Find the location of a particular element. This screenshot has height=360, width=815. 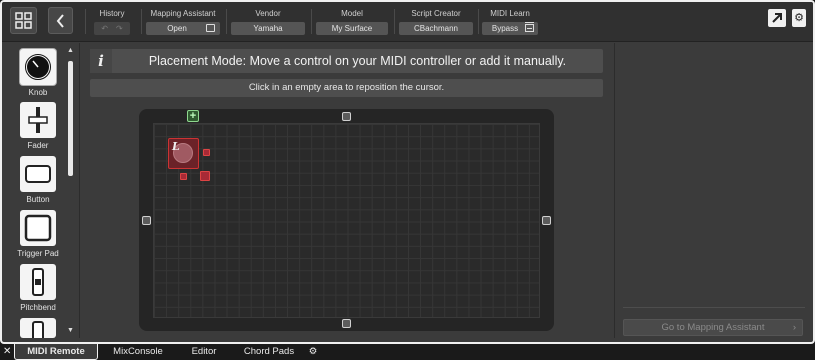

bypass-label: Bypass is located at coordinates (505, 28).